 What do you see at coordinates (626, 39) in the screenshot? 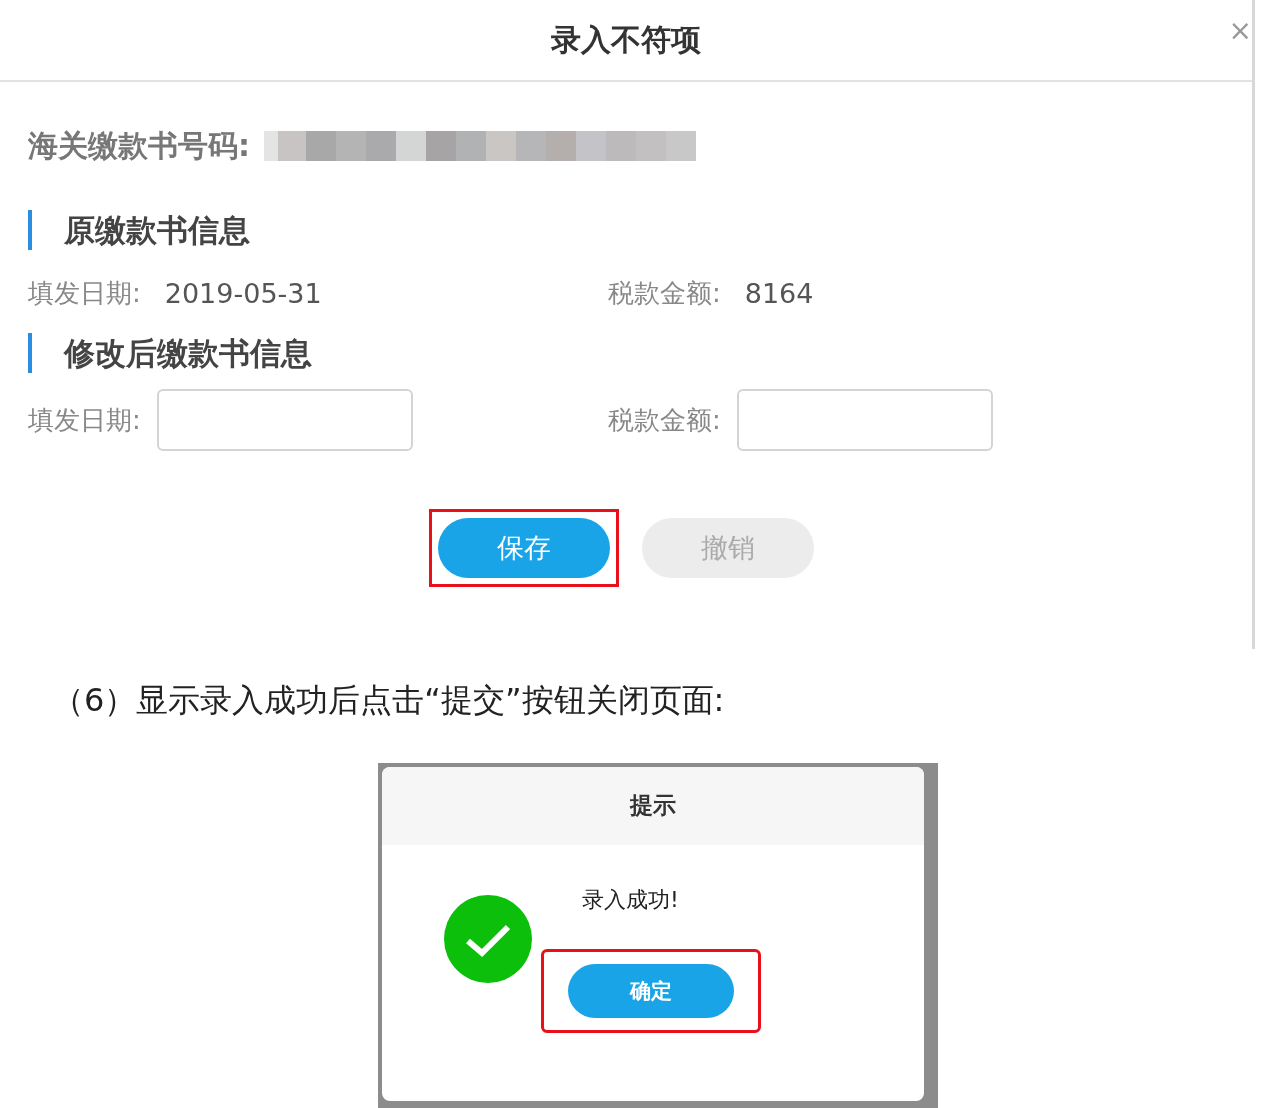
I see `dialog-title: 录入不符项` at bounding box center [626, 39].